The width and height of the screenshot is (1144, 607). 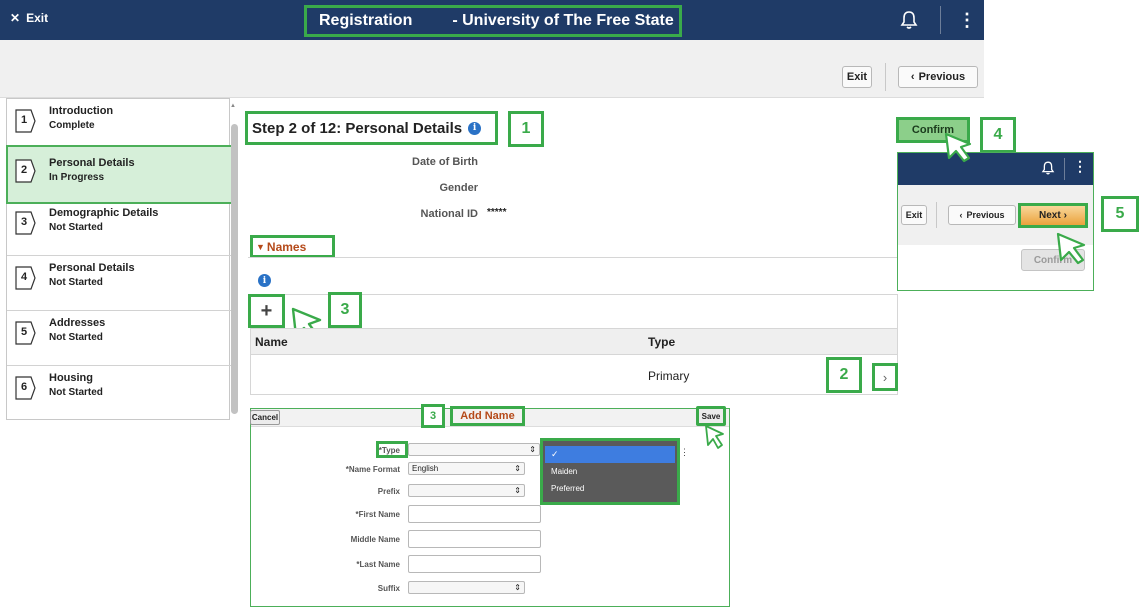 I want to click on sidebar-item-title: Introduction, so click(x=81, y=111).